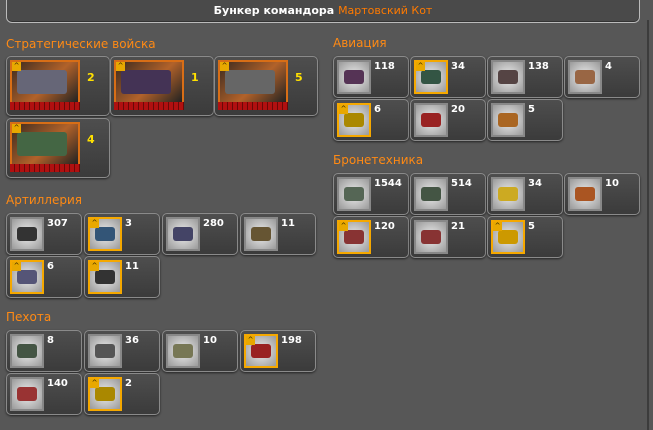  What do you see at coordinates (525, 120) in the screenshot?
I see `unit-card-aviation: 5` at bounding box center [525, 120].